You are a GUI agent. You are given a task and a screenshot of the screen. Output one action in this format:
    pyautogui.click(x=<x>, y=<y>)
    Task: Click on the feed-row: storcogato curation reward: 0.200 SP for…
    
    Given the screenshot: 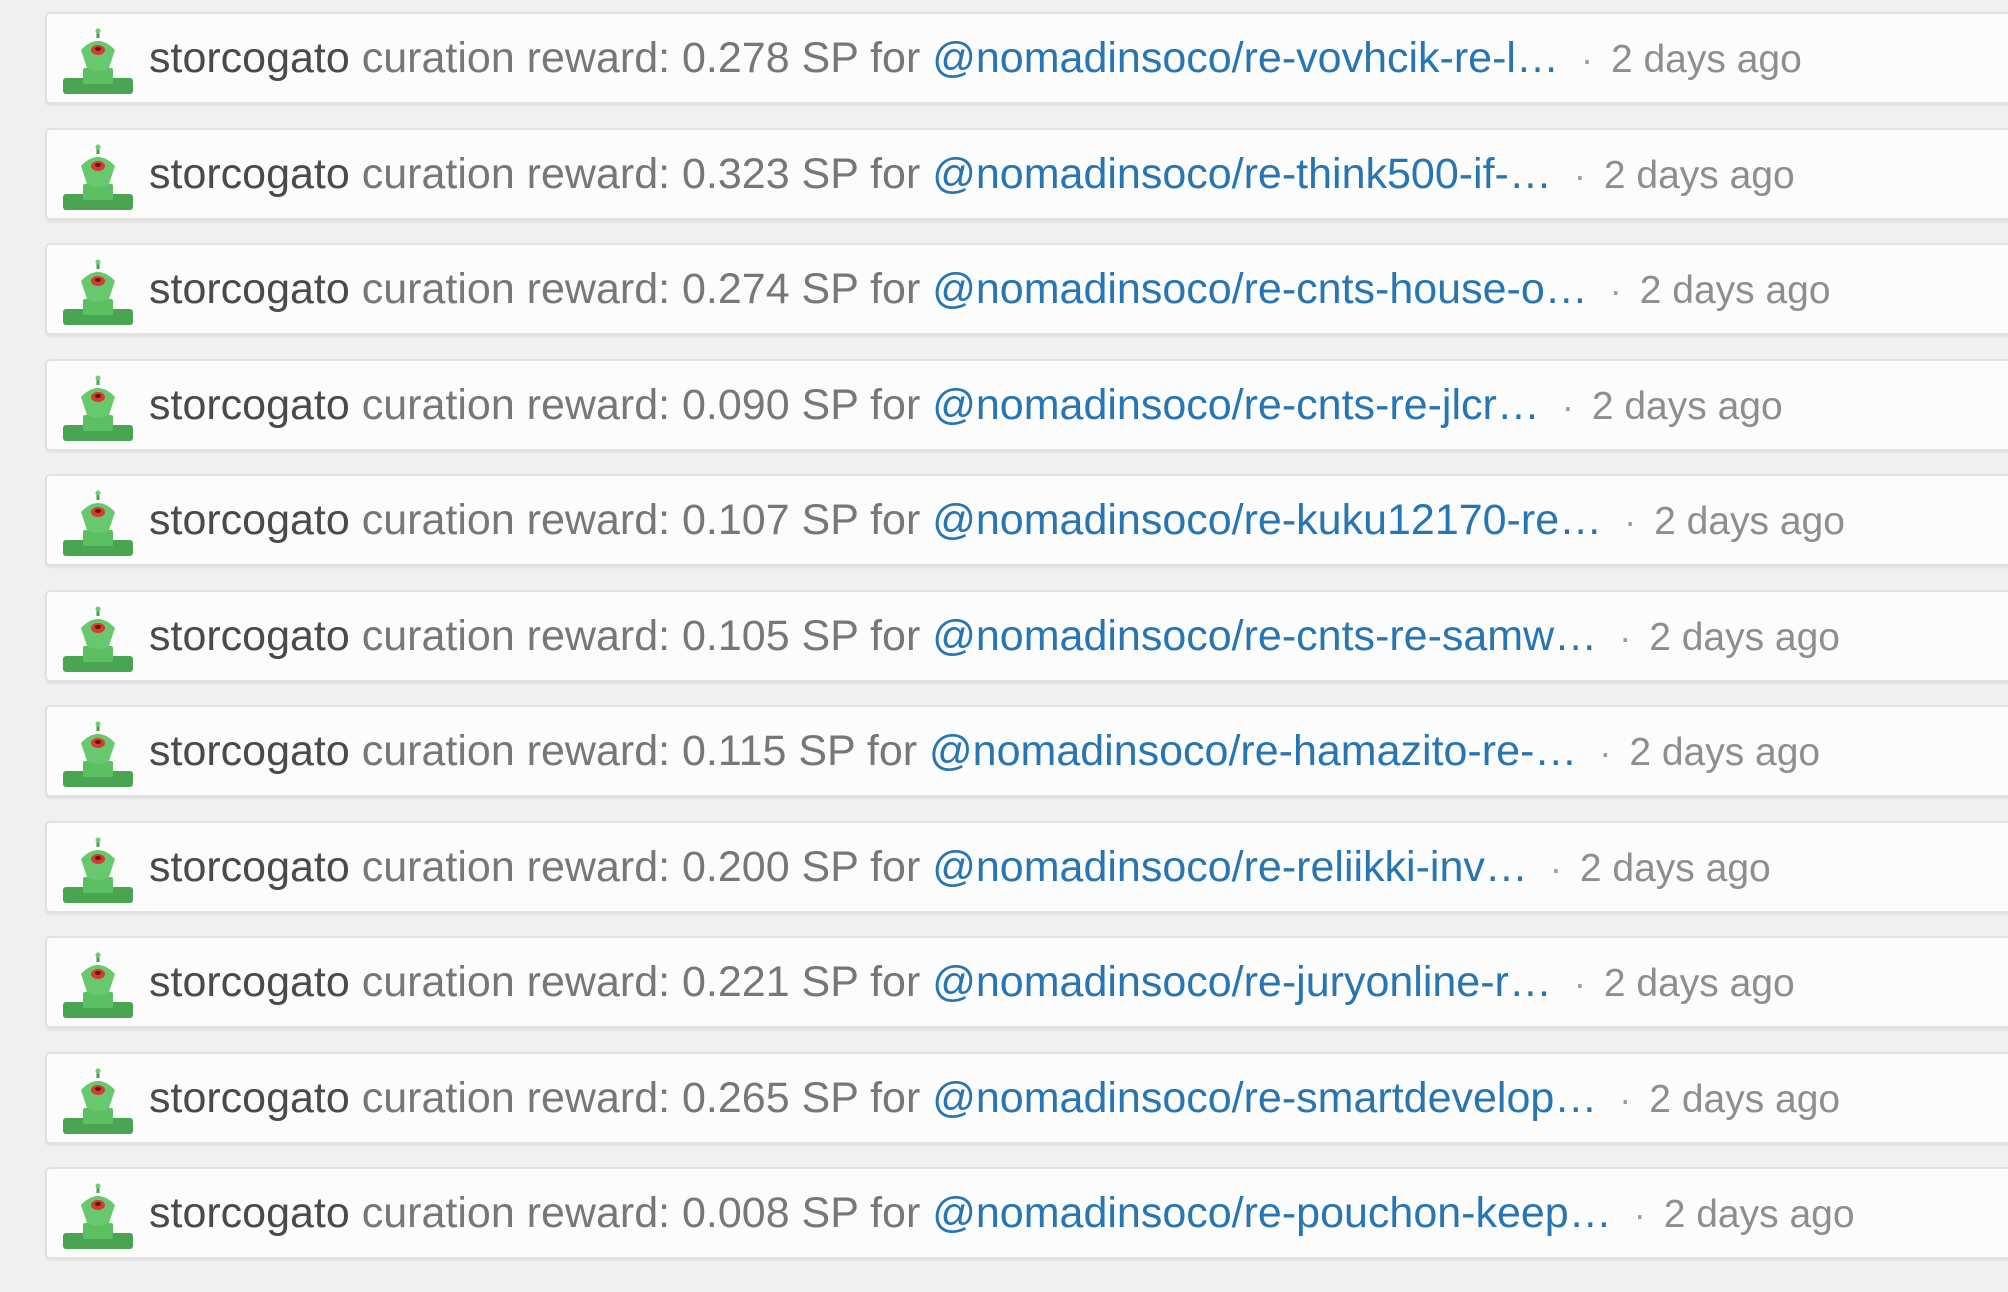 What is the action you would take?
    pyautogui.click(x=1026, y=866)
    